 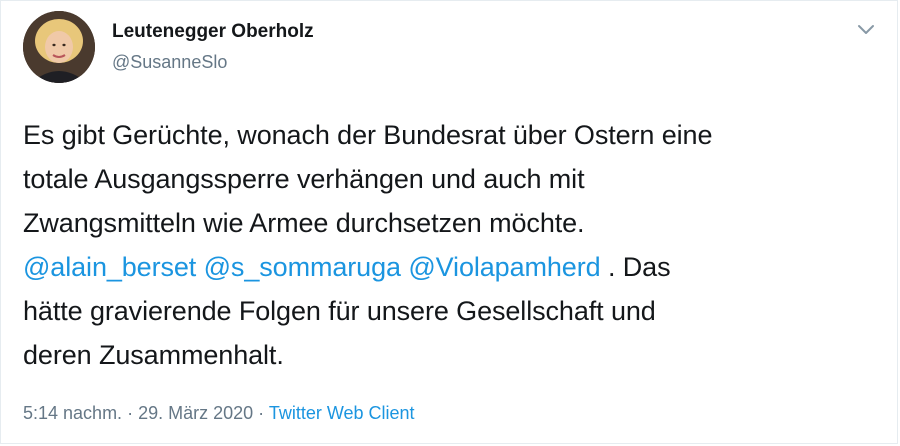 What do you see at coordinates (59, 47) in the screenshot?
I see `avatar` at bounding box center [59, 47].